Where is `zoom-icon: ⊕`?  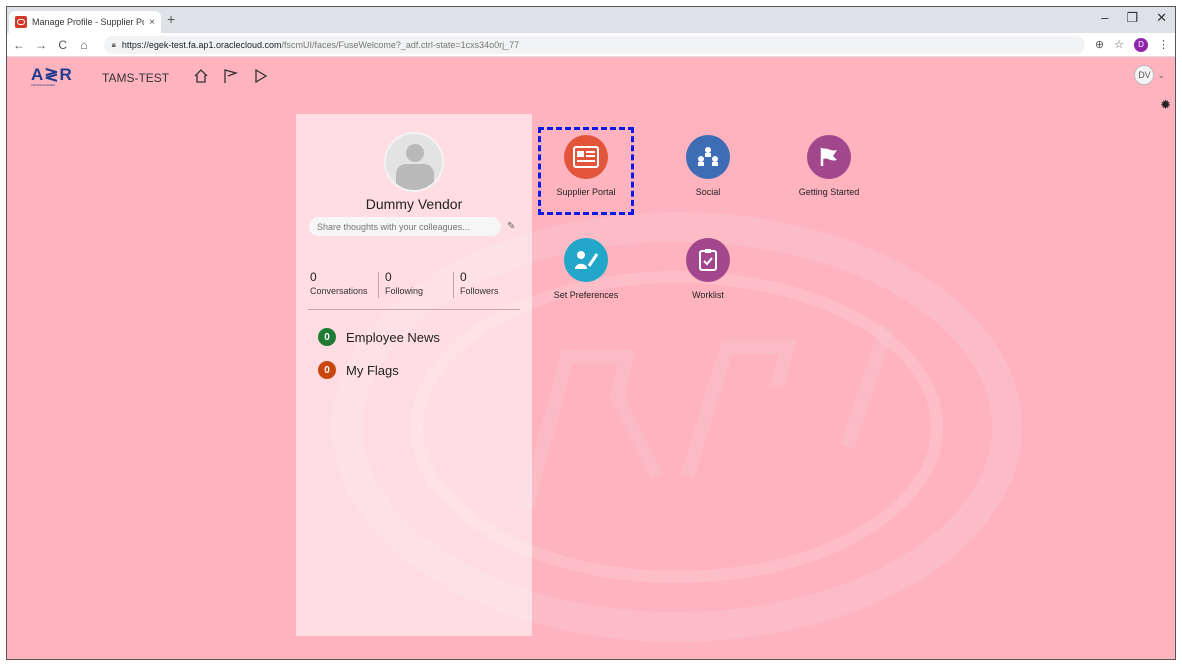
zoom-icon: ⊕ is located at coordinates (1099, 44).